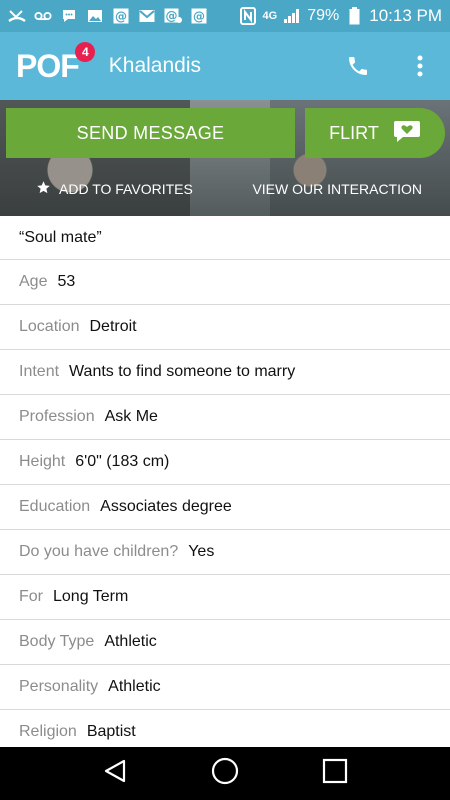  I want to click on detail-label: Age, so click(33, 281).